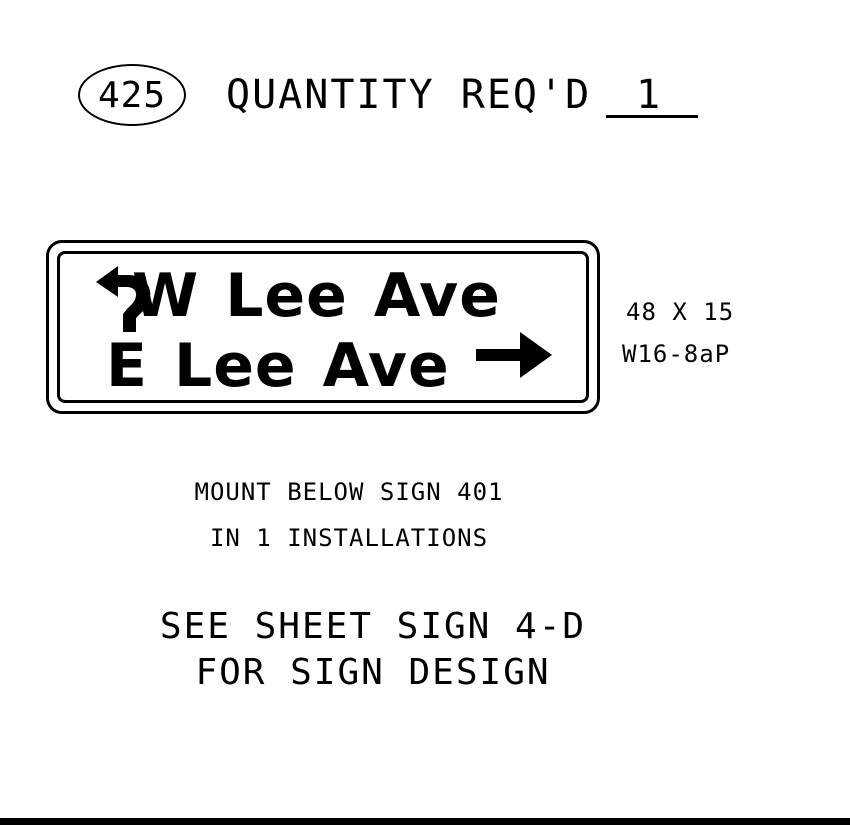 This screenshot has width=850, height=825. What do you see at coordinates (235, 366) in the screenshot?
I see `sign-line-2-part2: Lee` at bounding box center [235, 366].